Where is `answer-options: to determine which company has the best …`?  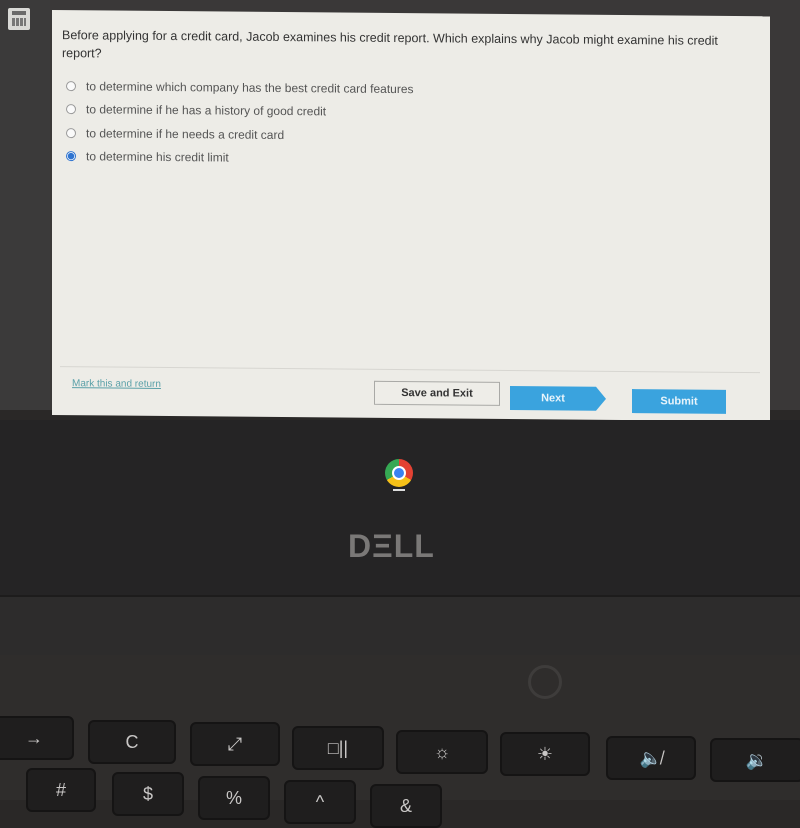 answer-options: to determine which company has the best … is located at coordinates (240, 122).